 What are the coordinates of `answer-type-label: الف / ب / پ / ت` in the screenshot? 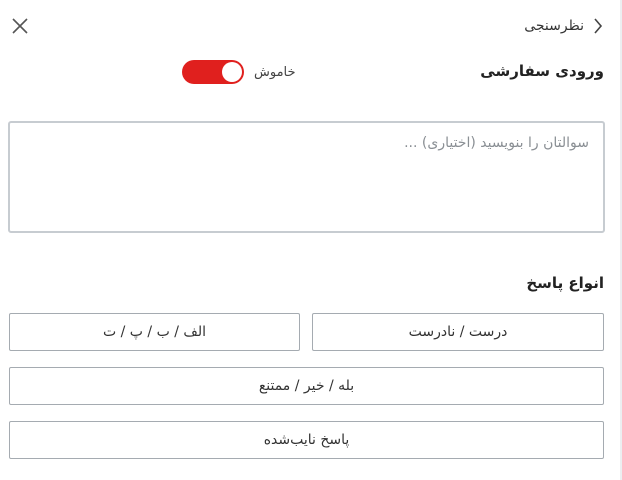 It's located at (154, 332).